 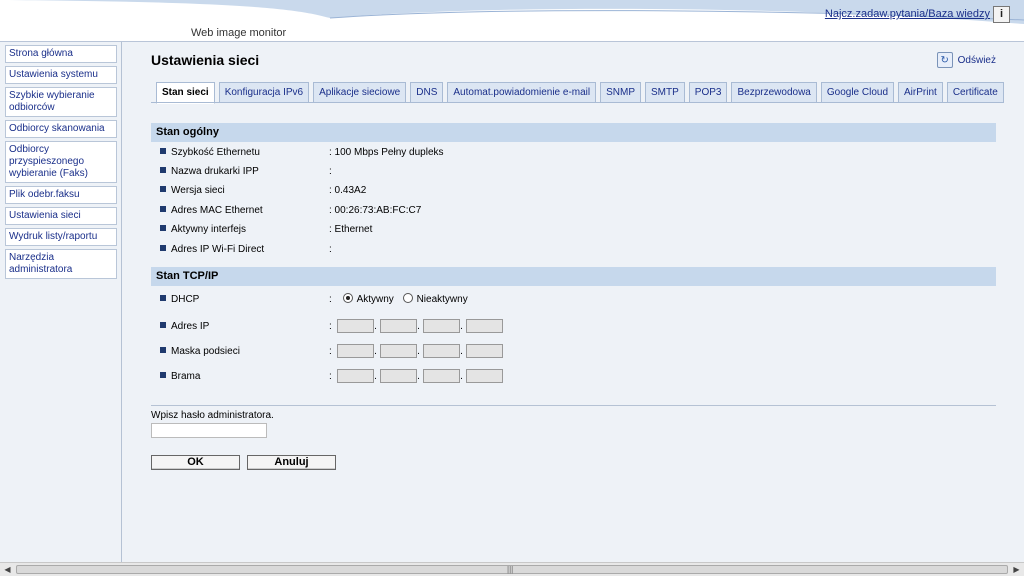 I want to click on tab-smtp: SMTP, so click(x=665, y=92).